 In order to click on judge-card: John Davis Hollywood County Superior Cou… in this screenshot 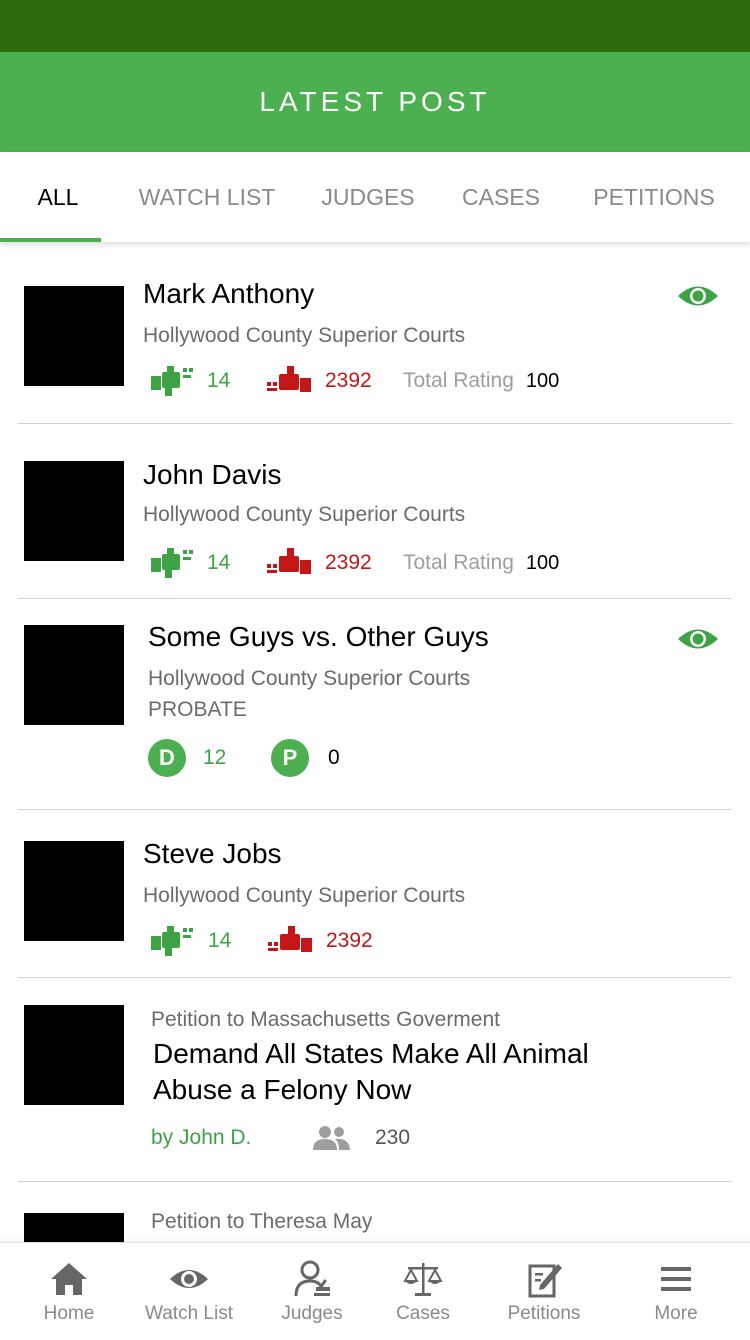, I will do `click(375, 511)`.